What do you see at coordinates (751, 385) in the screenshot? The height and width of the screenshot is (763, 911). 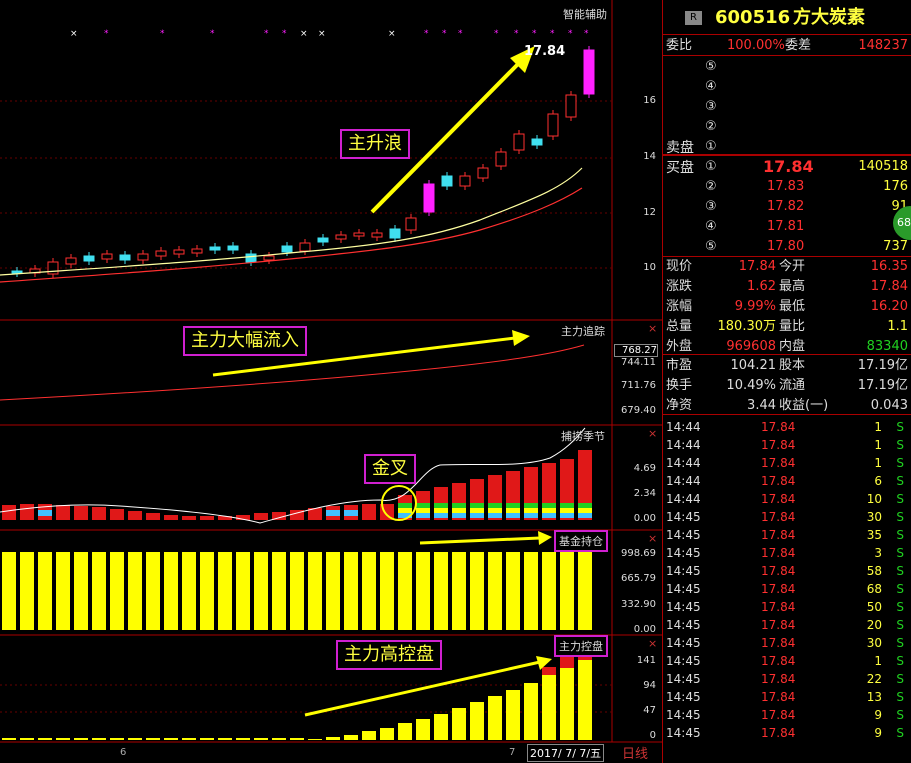 I see `stat-value: 10.49%` at bounding box center [751, 385].